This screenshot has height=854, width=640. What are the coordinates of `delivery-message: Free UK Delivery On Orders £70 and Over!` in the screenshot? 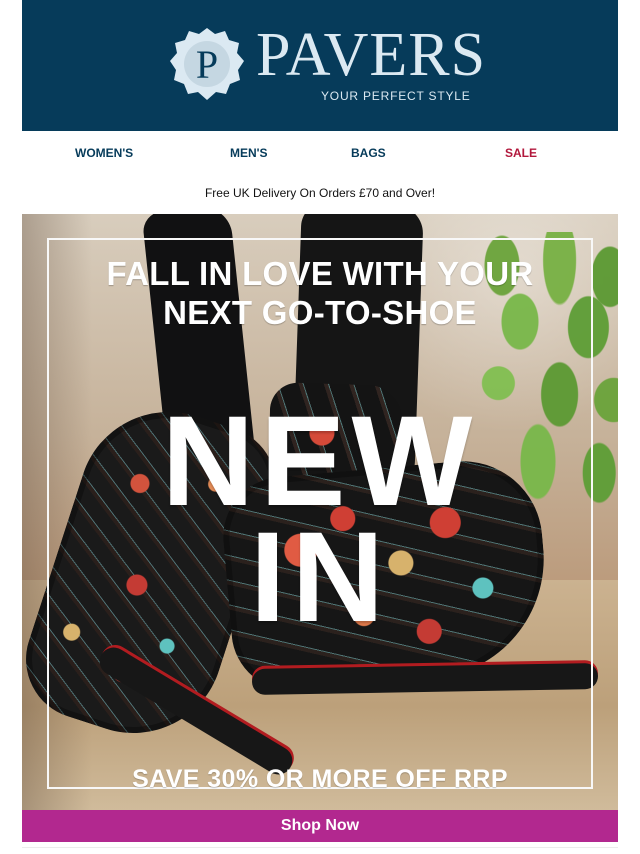 It's located at (320, 193).